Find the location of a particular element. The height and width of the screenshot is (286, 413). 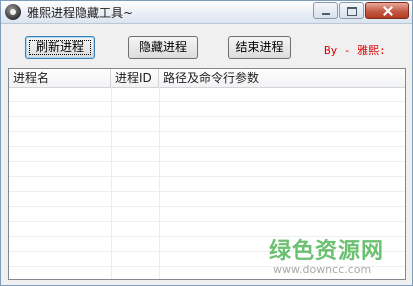

list-header: 进程名 进程ID 路径及命令行参数 is located at coordinates (207, 78).